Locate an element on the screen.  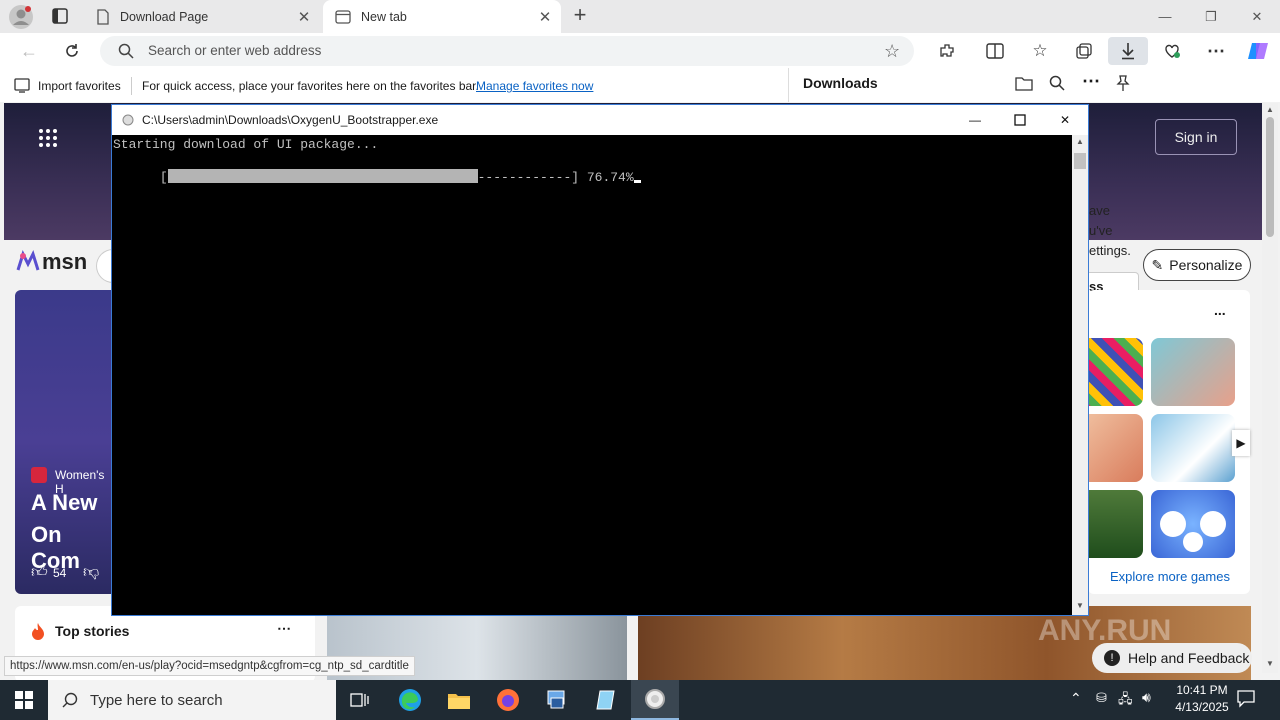
console-app-icon is located at coordinates (128, 120).